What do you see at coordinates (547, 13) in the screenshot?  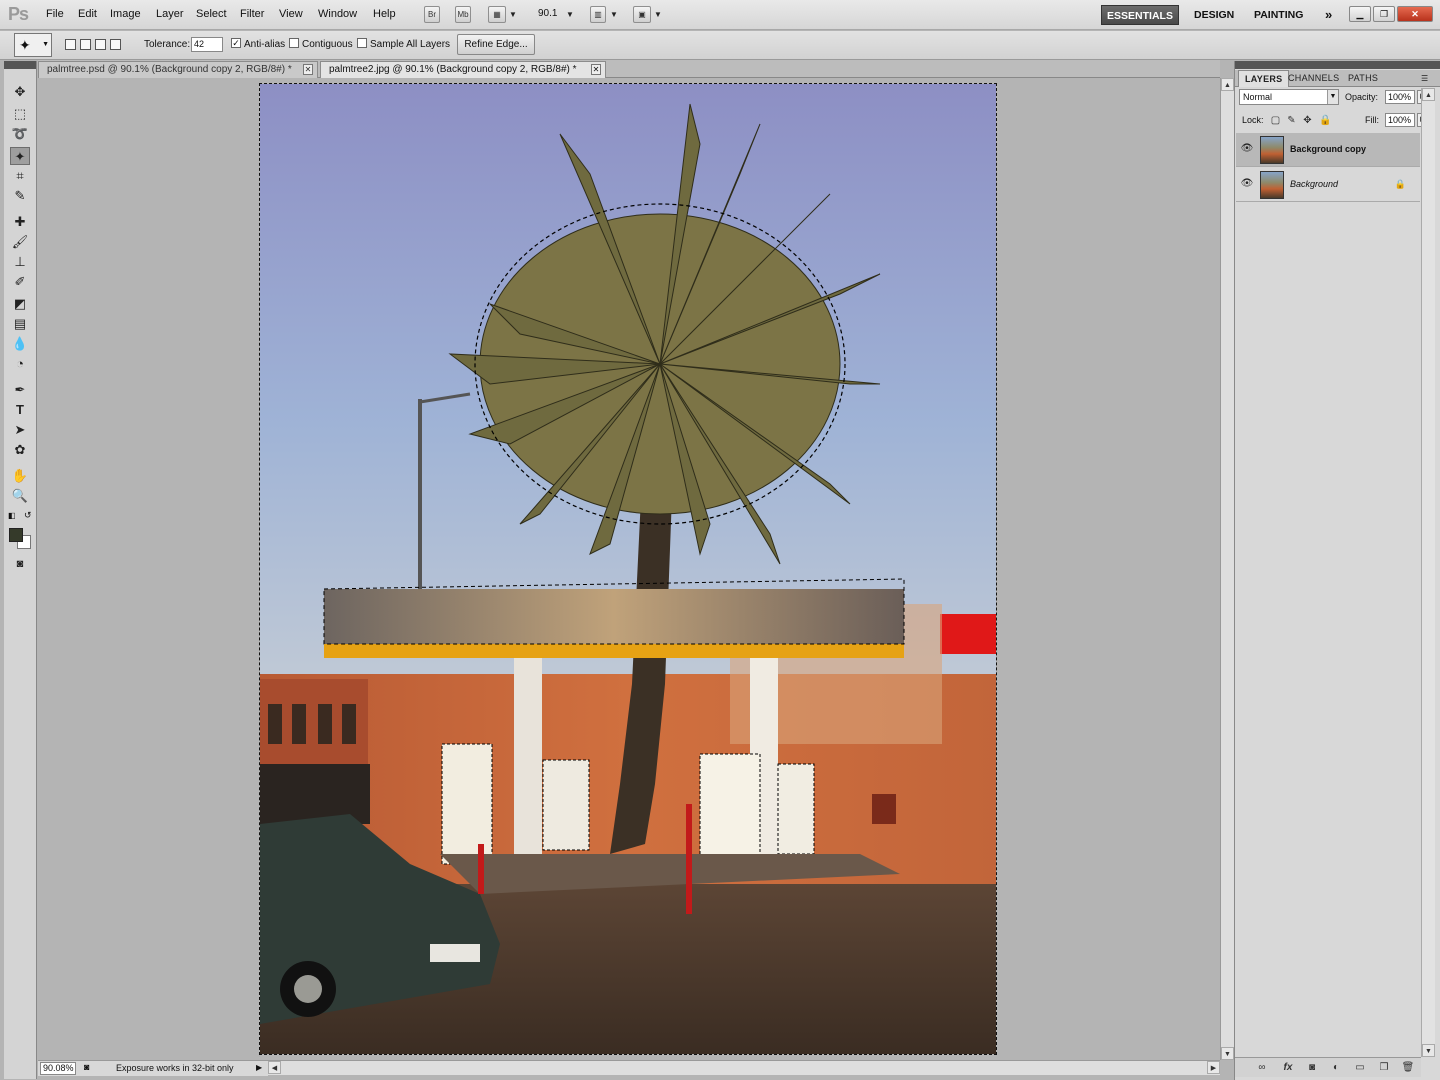 I see `zoom-level: 90.1` at bounding box center [547, 13].